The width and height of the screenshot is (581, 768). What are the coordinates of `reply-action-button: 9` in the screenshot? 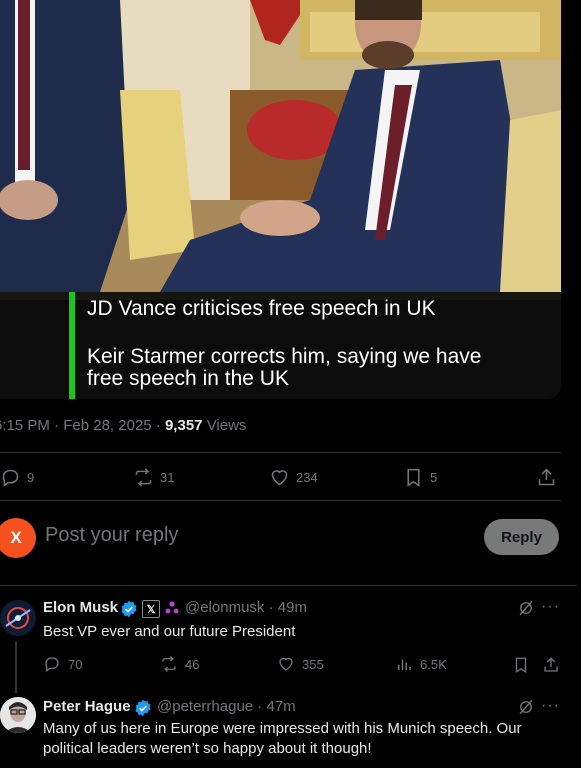 It's located at (17, 477).